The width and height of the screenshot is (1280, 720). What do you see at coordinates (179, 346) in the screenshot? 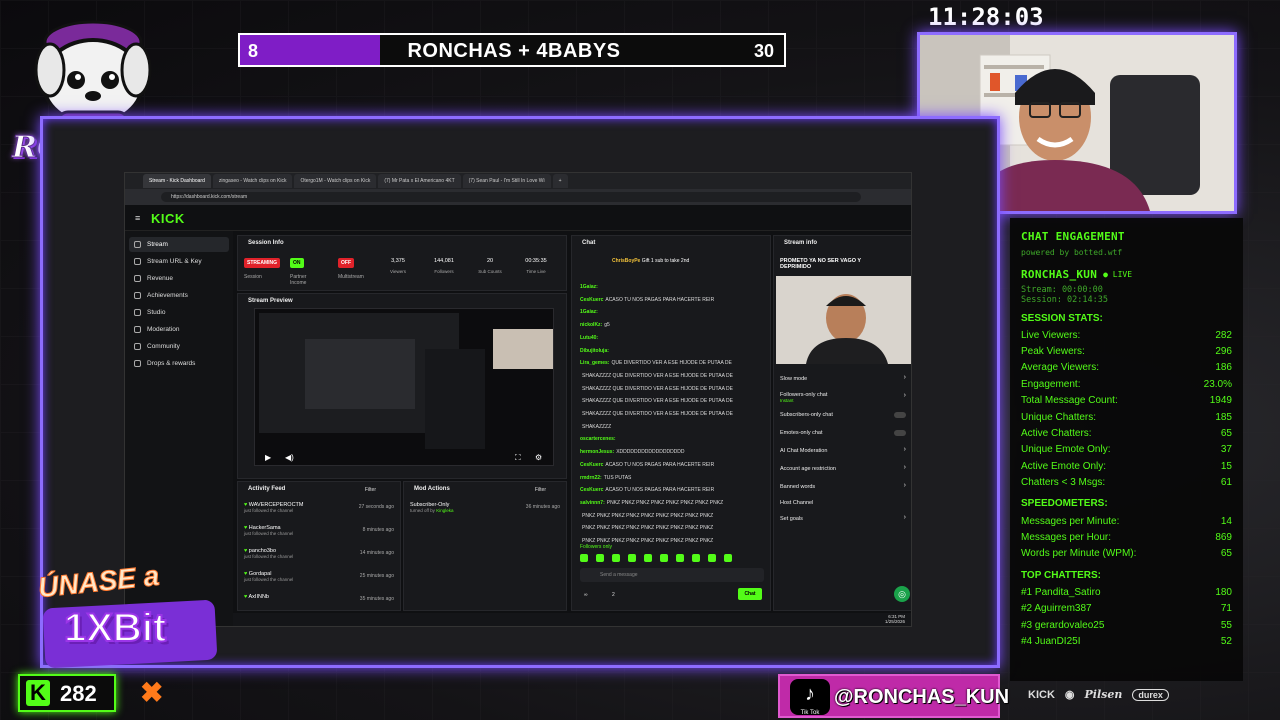
I see `sidebar-item-community: Community` at bounding box center [179, 346].